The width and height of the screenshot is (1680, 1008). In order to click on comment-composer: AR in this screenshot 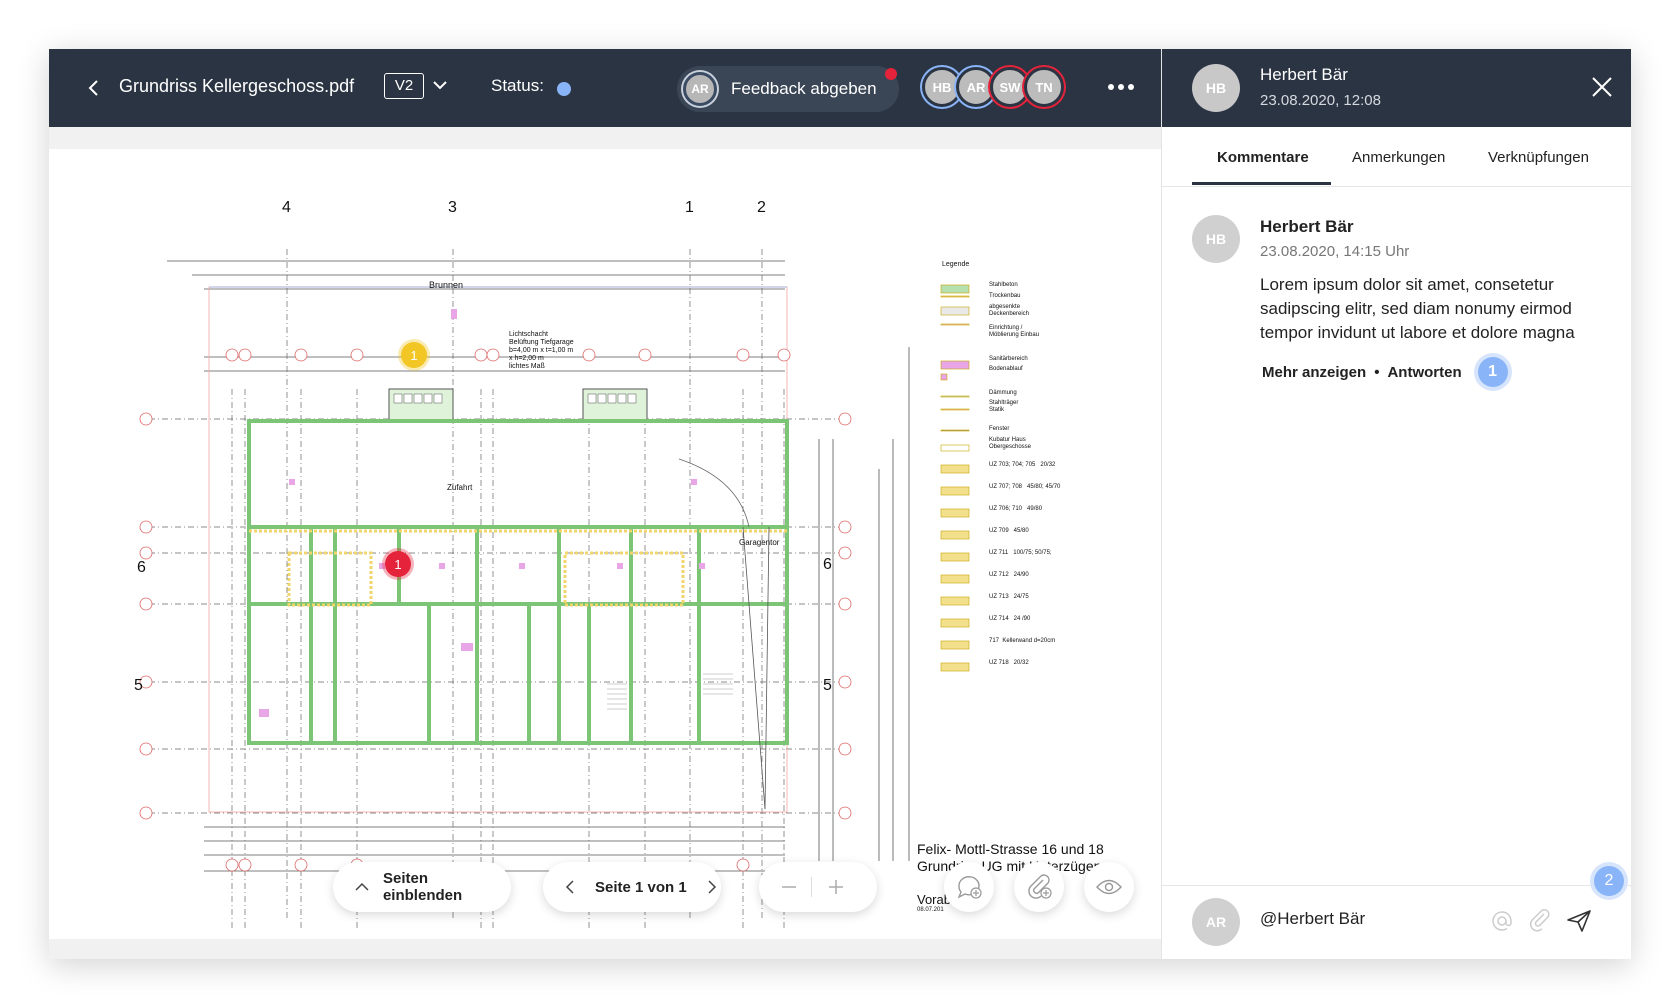, I will do `click(1402, 922)`.